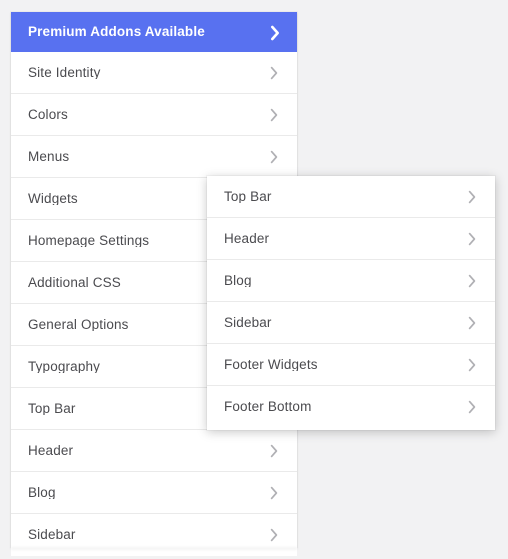  What do you see at coordinates (52, 535) in the screenshot?
I see `menu-item-label: Sidebar` at bounding box center [52, 535].